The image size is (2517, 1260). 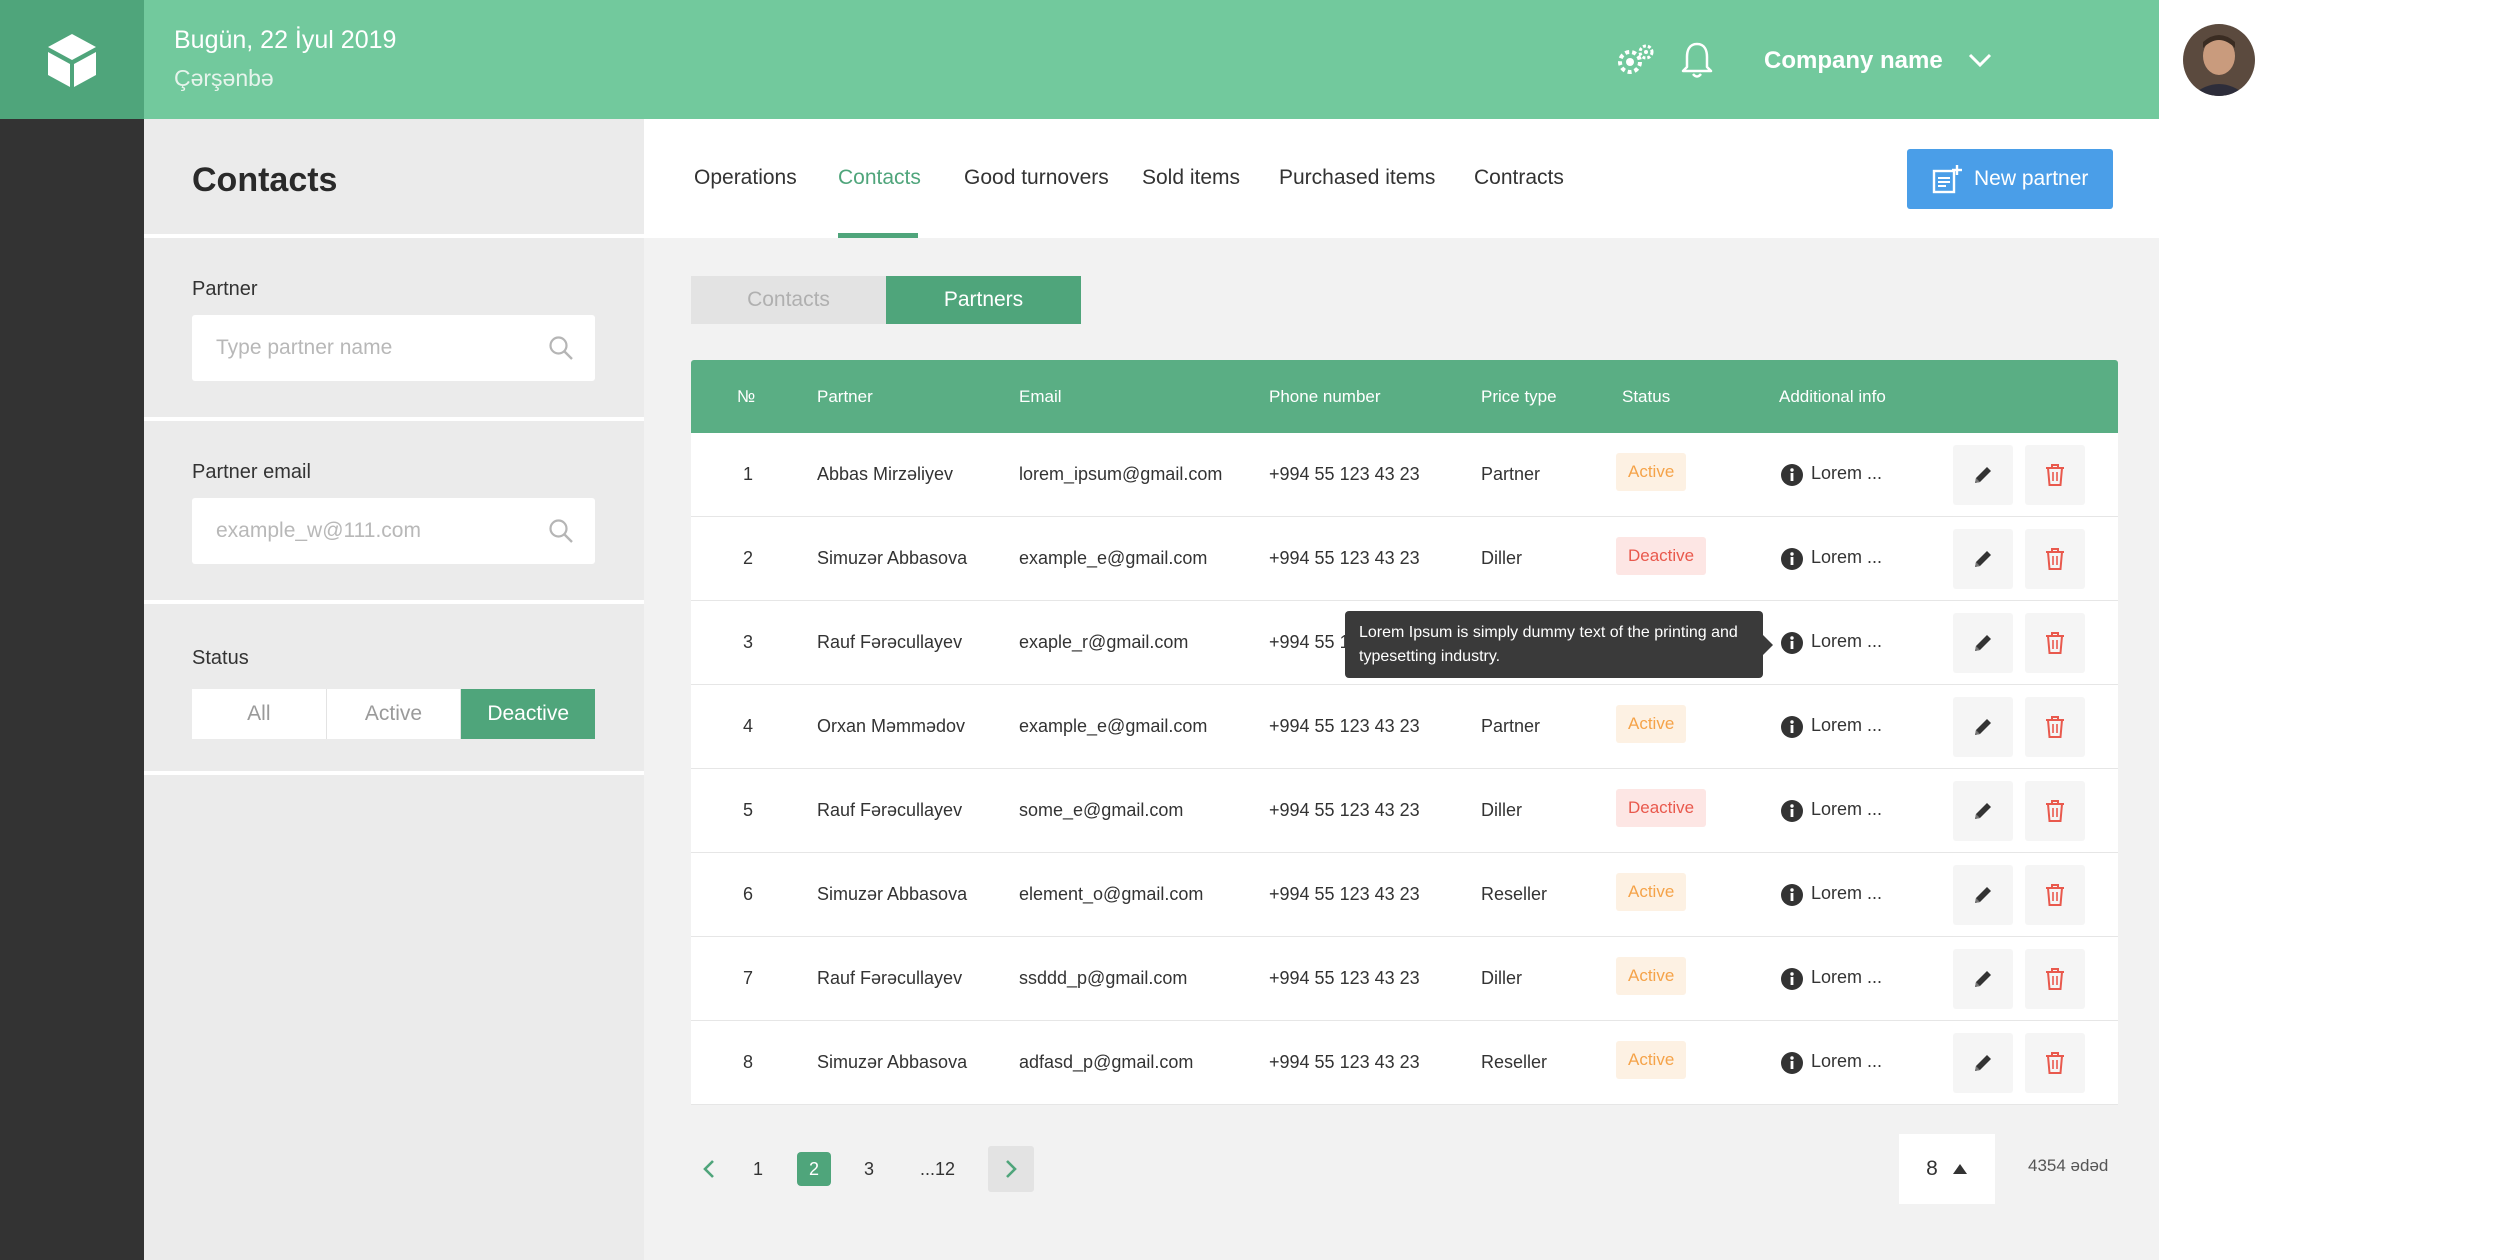 What do you see at coordinates (1357, 178) in the screenshot?
I see `tab-purchased-items: Purchased items` at bounding box center [1357, 178].